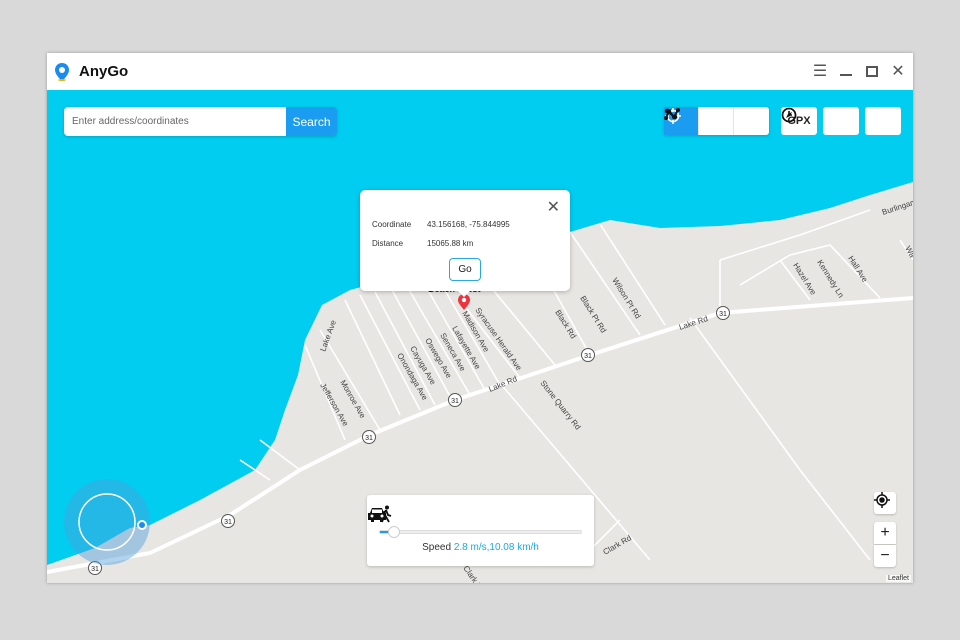 This screenshot has height=640, width=960. I want to click on multi-spot-mode-button, so click(716, 121).